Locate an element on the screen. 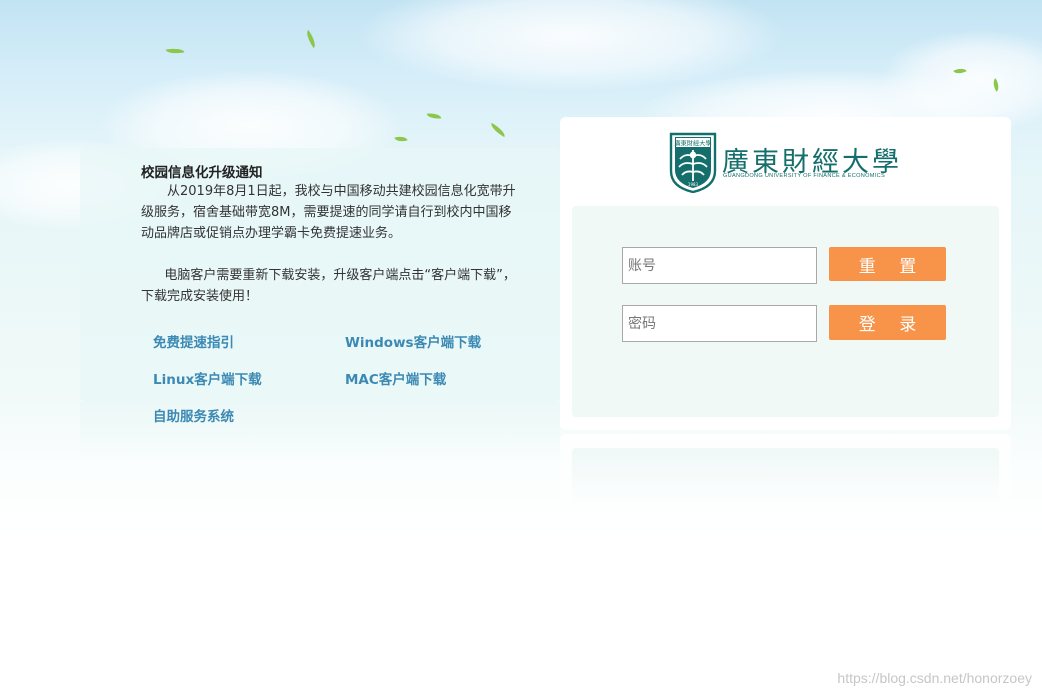  mac-download-link: MAC客户端下载 is located at coordinates (395, 378).